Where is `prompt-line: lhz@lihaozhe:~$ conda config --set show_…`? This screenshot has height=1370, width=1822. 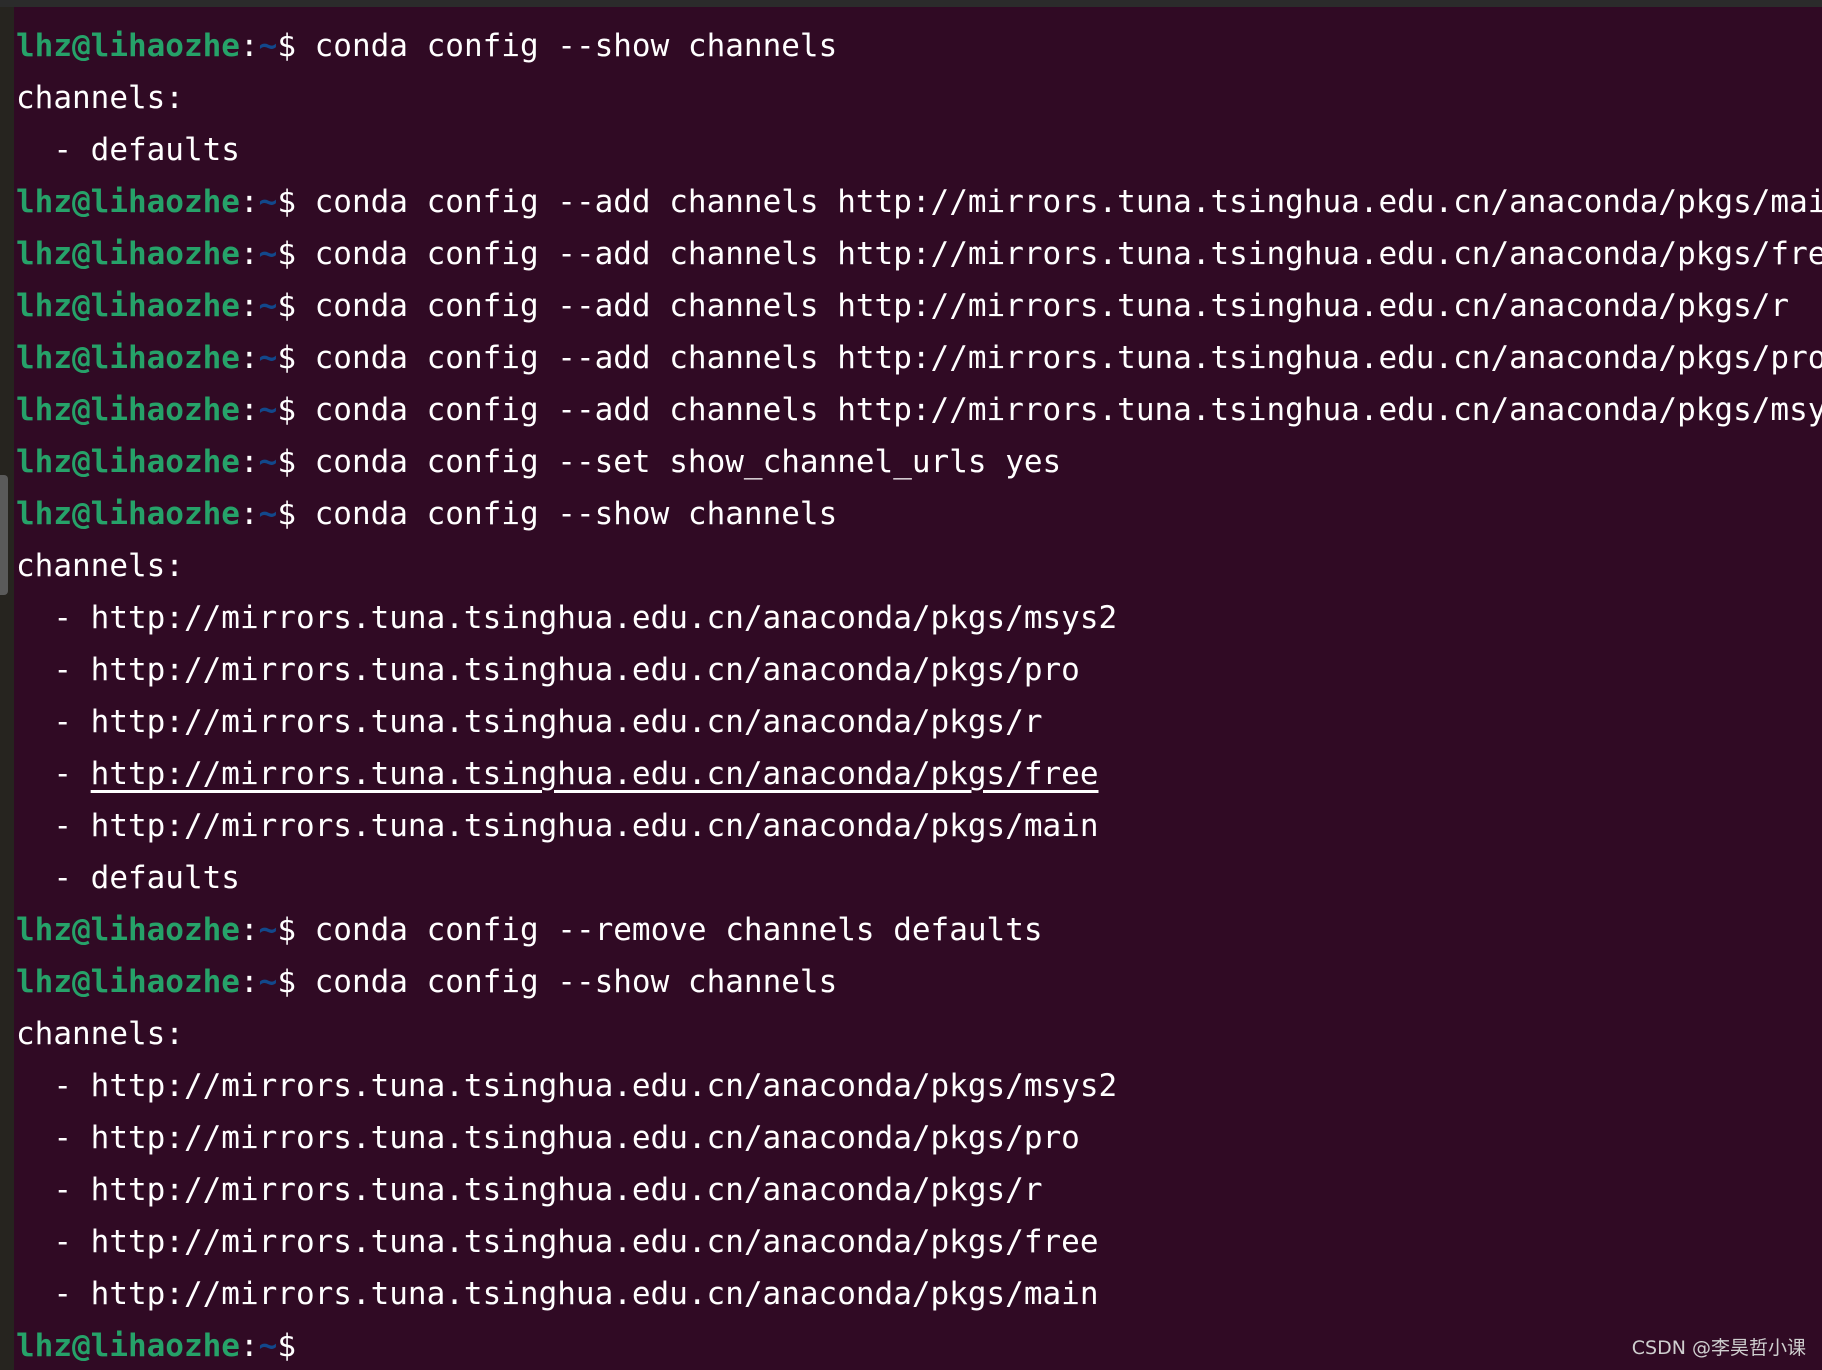 prompt-line: lhz@lihaozhe:~$ conda config --set show_… is located at coordinates (916, 462).